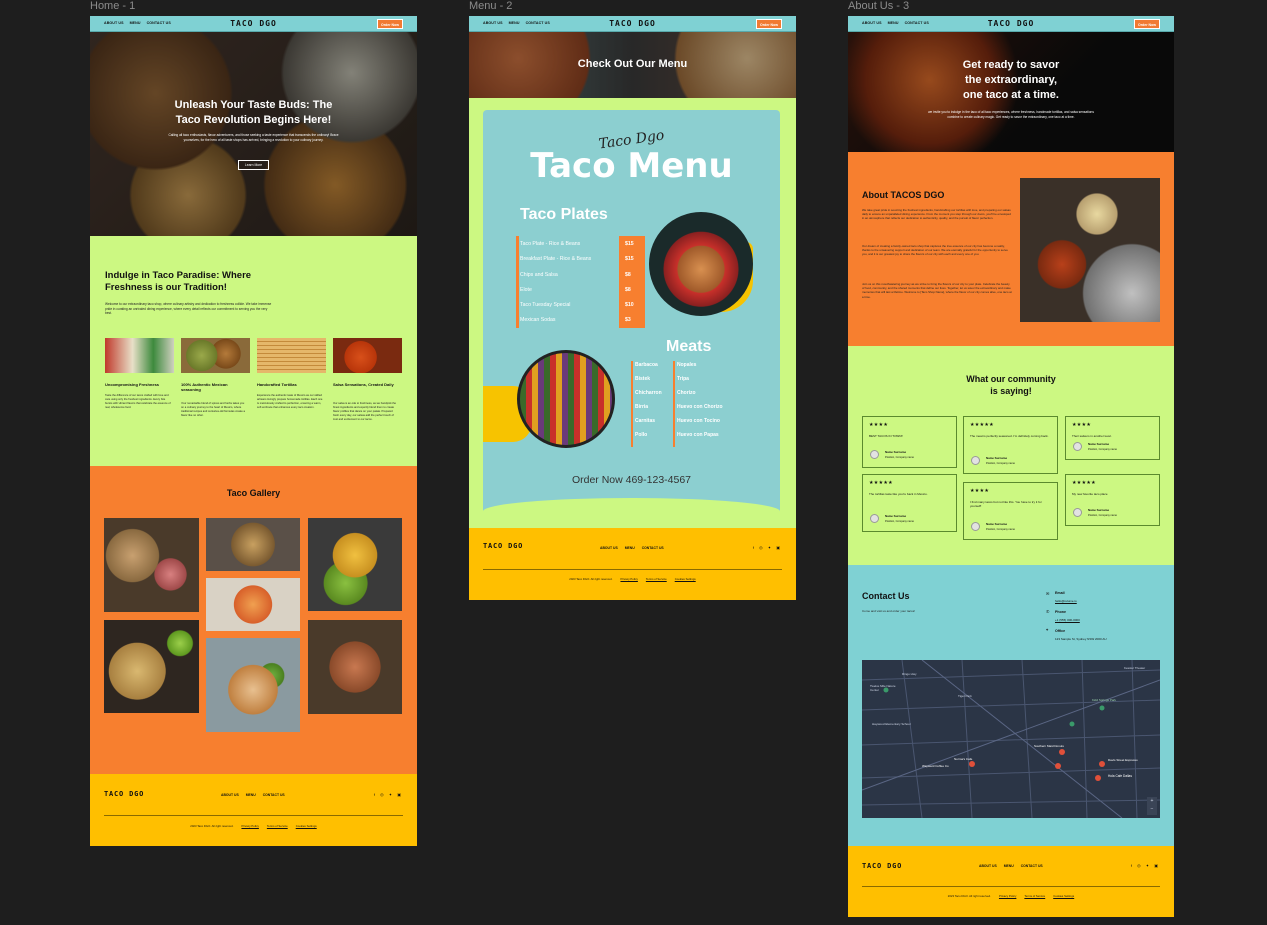 The image size is (1267, 925). What do you see at coordinates (253, 165) in the screenshot?
I see `learn-more-button: Learn More` at bounding box center [253, 165].